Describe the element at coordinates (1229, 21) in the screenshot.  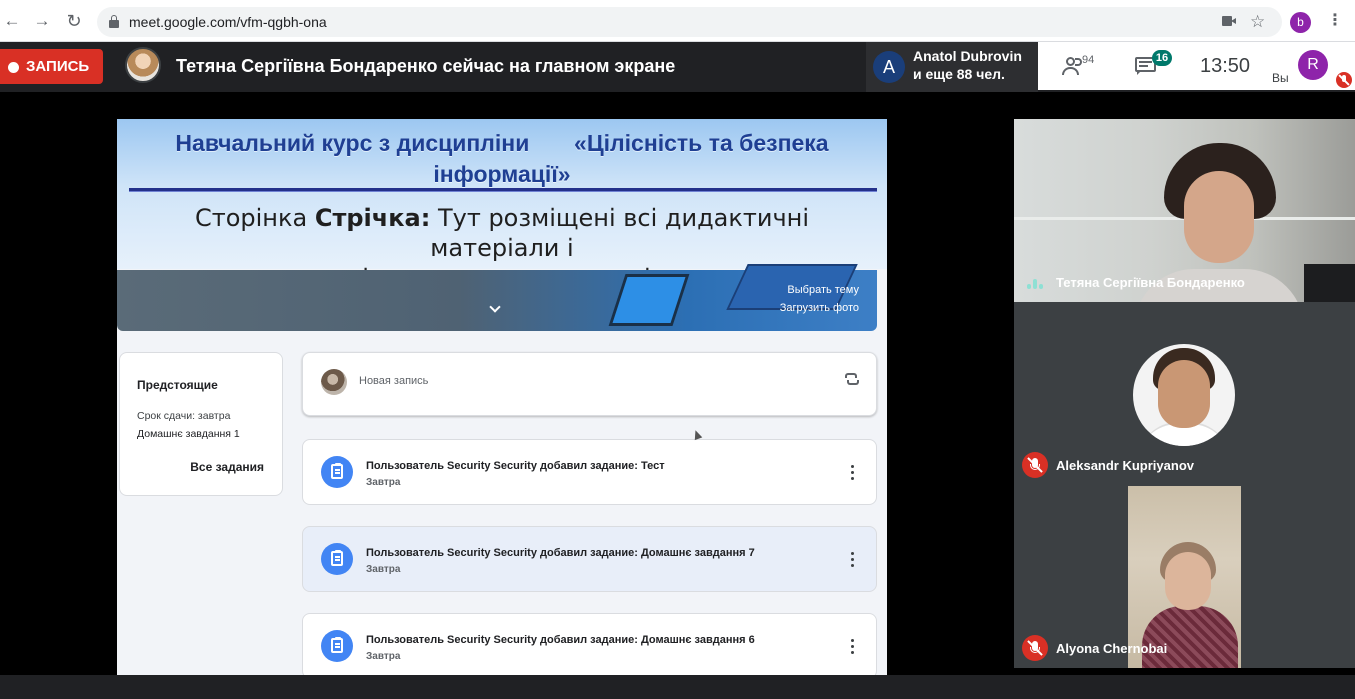
I see `camera-icon` at that location.